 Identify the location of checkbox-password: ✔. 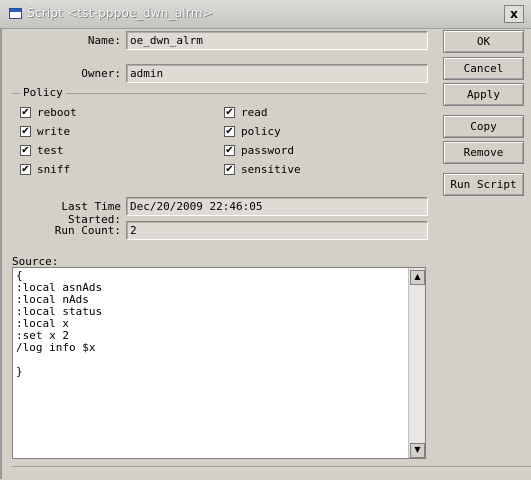
(229, 150).